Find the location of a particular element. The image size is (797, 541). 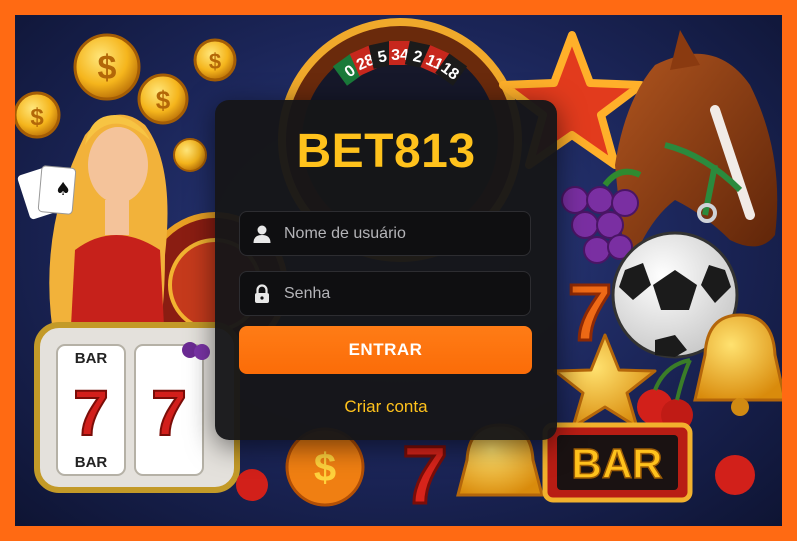

lucky-seven-icon: 7 is located at coordinates (425, 476).